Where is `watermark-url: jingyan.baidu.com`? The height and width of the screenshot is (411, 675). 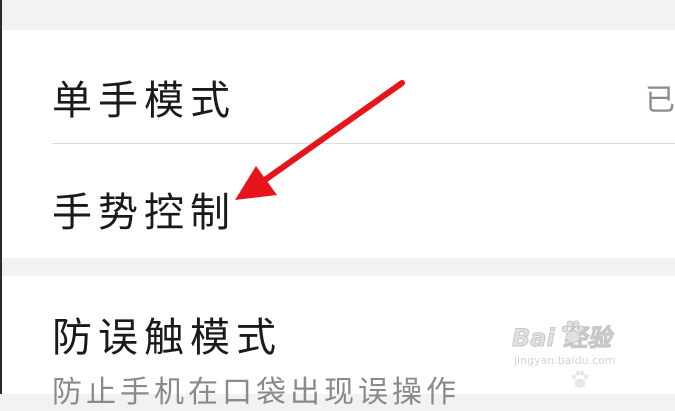
watermark-url: jingyan.baidu.com is located at coordinates (565, 360).